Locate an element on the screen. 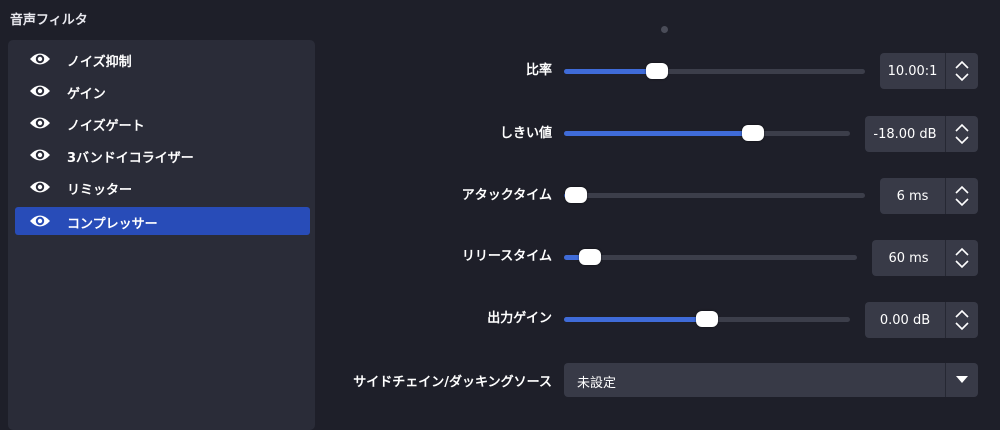 The height and width of the screenshot is (430, 1000). release-spinbox: 60 ms is located at coordinates (925, 258).